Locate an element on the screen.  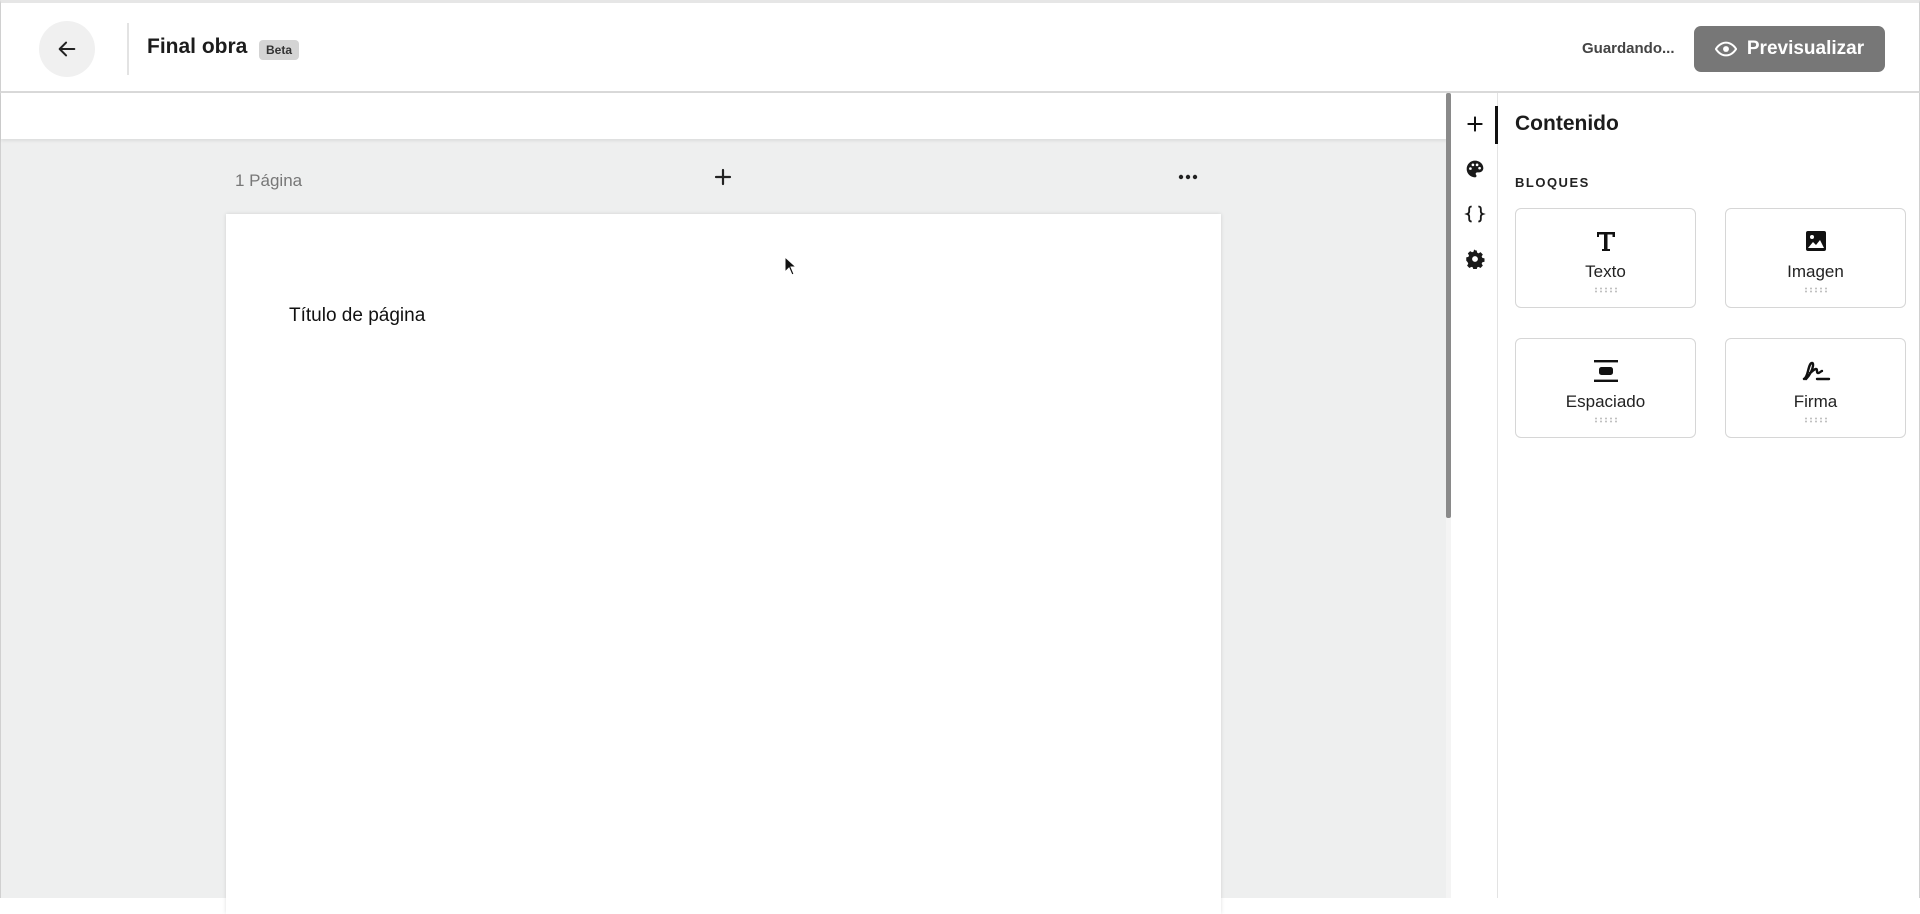
gear-icon is located at coordinates (1475, 259).